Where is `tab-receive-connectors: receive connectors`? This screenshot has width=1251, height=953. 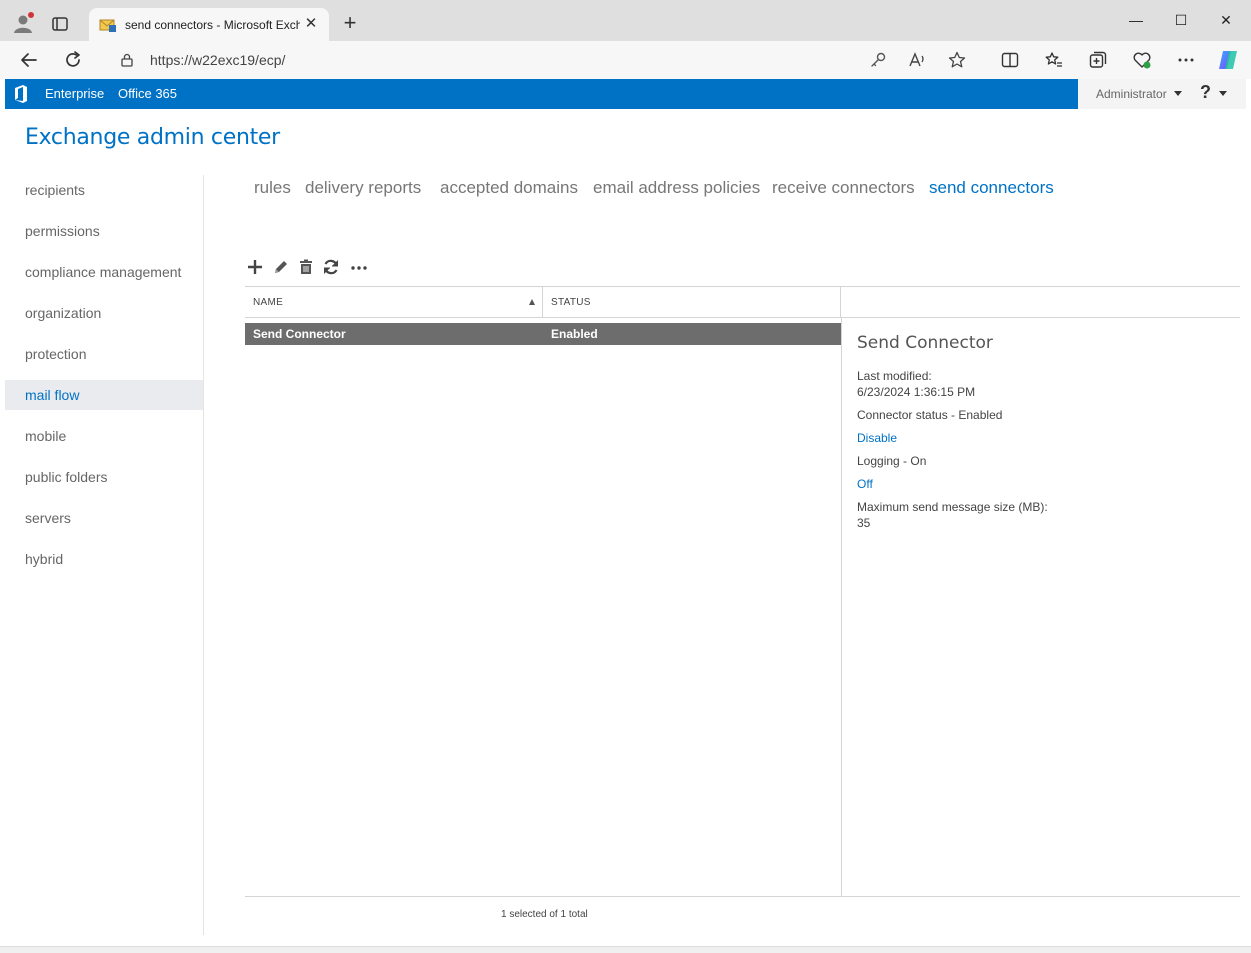 tab-receive-connectors: receive connectors is located at coordinates (843, 188).